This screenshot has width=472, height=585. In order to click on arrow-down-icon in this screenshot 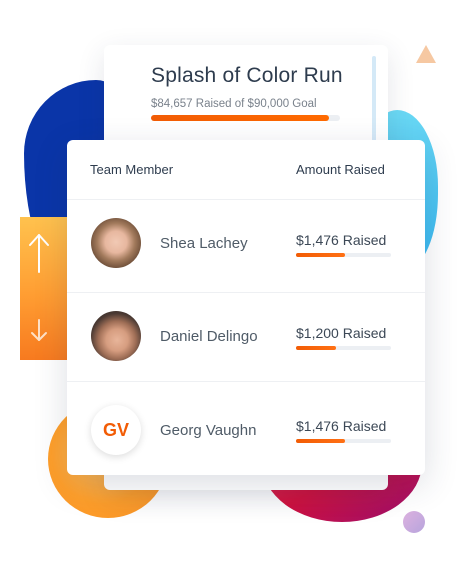, I will do `click(39, 330)`.